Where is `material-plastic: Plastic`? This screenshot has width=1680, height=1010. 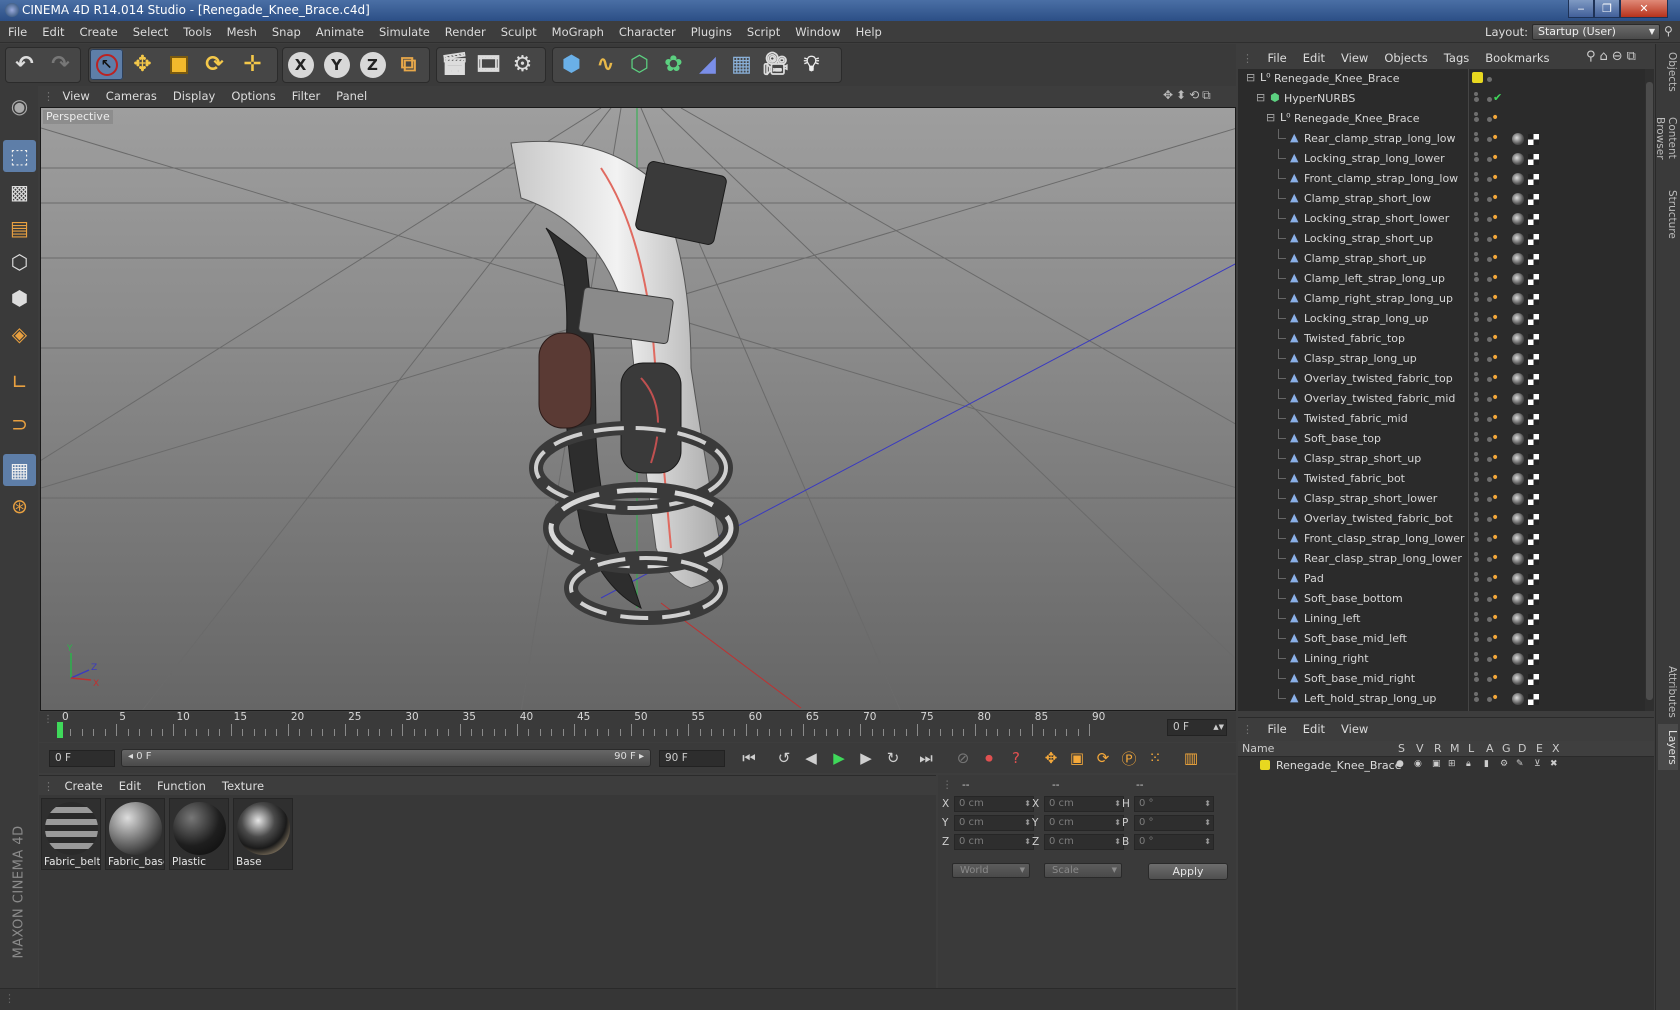 material-plastic: Plastic is located at coordinates (199, 834).